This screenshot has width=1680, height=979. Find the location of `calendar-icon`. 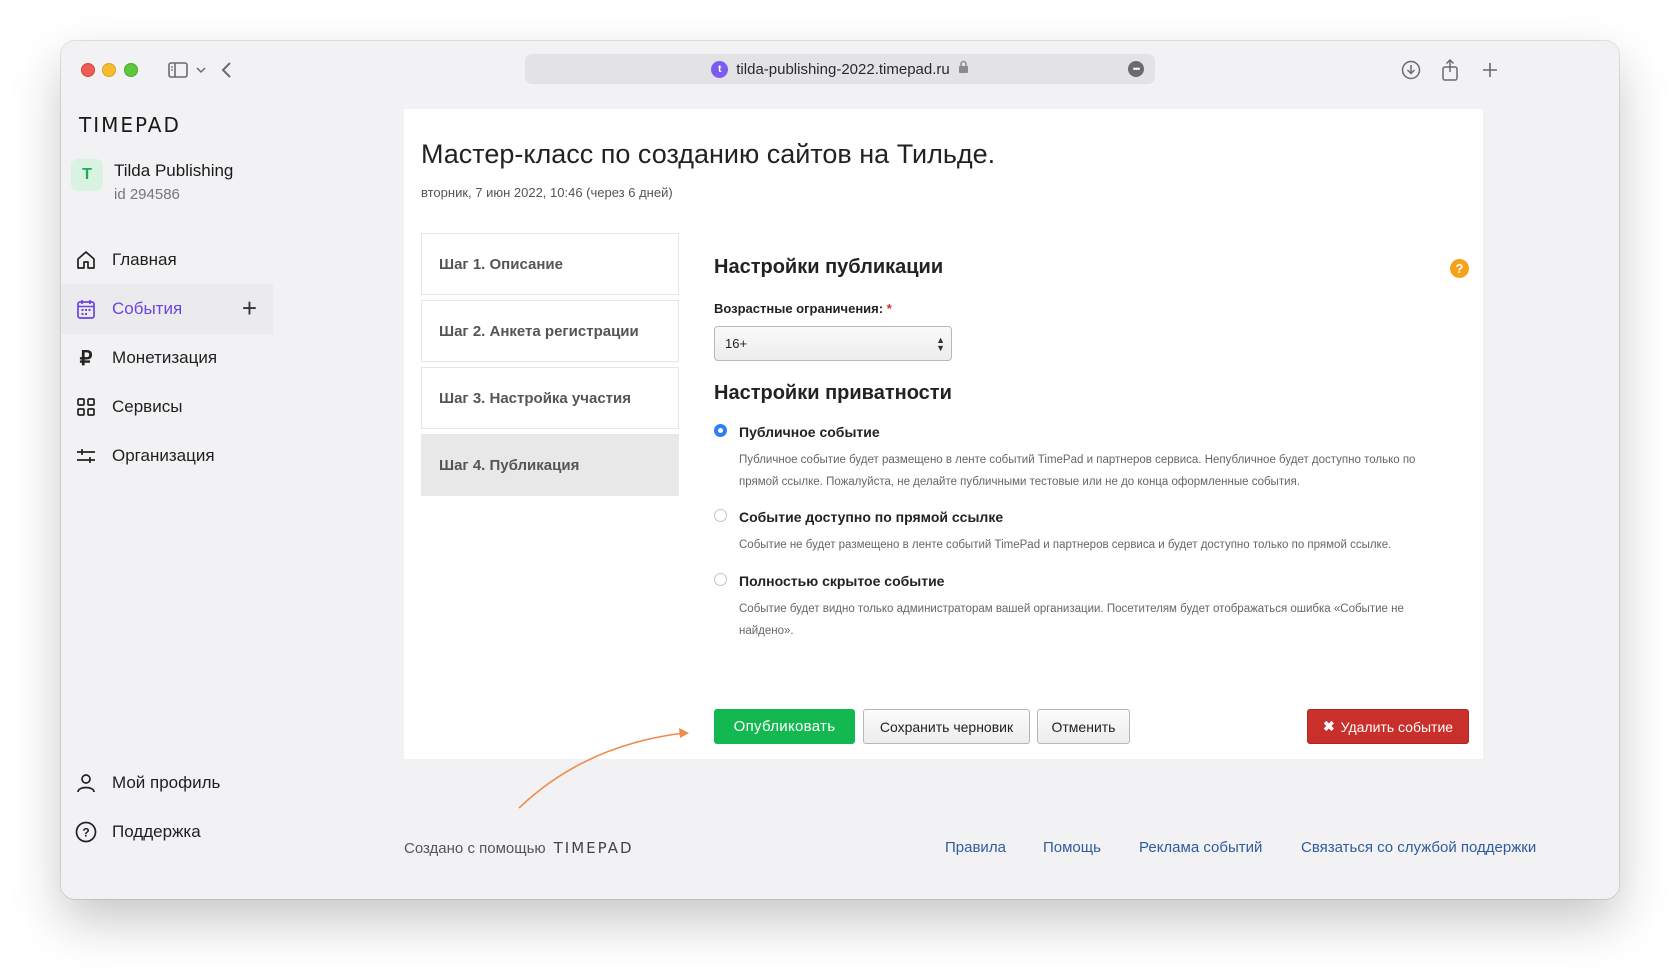

calendar-icon is located at coordinates (86, 309).